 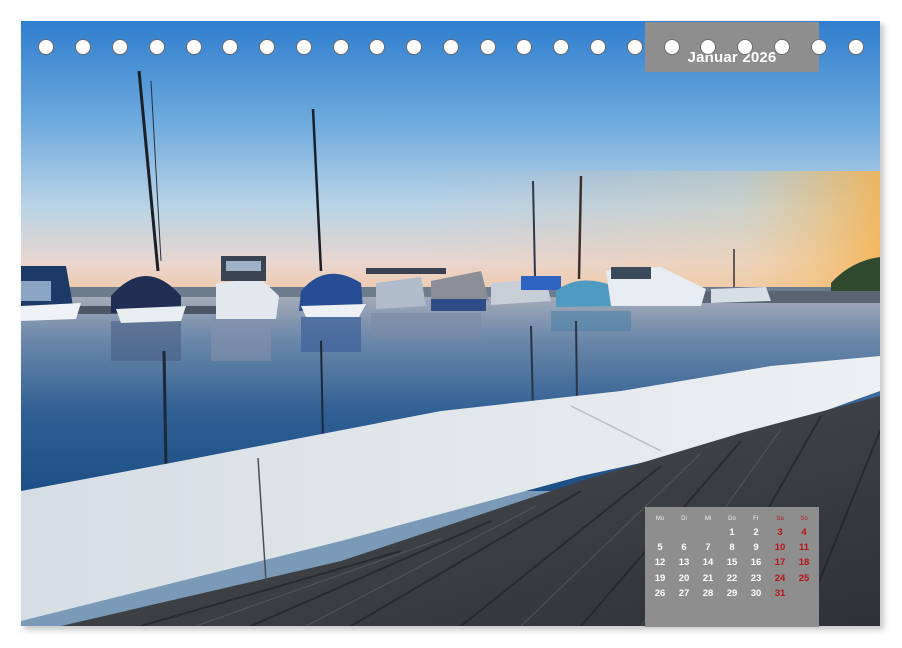 What do you see at coordinates (804, 532) in the screenshot?
I see `calendar-day: 4` at bounding box center [804, 532].